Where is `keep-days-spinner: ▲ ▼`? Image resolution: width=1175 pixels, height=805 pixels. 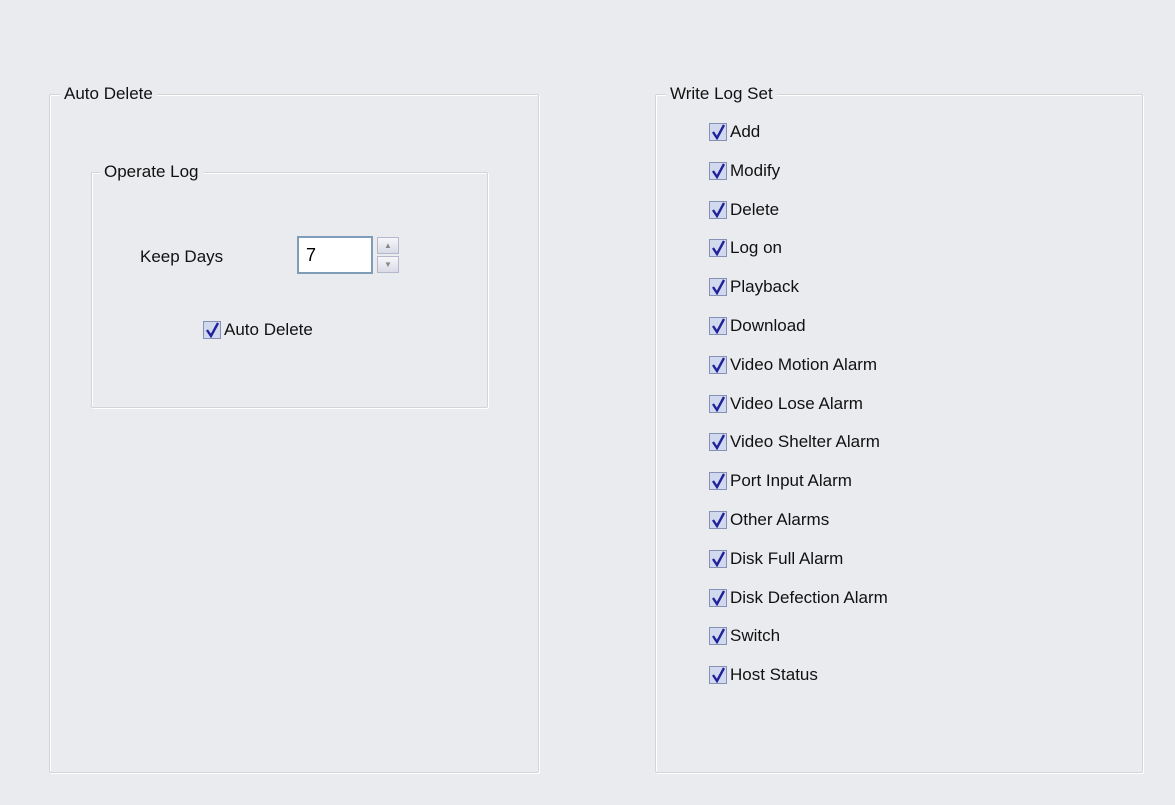
keep-days-spinner: ▲ ▼ is located at coordinates (349, 255).